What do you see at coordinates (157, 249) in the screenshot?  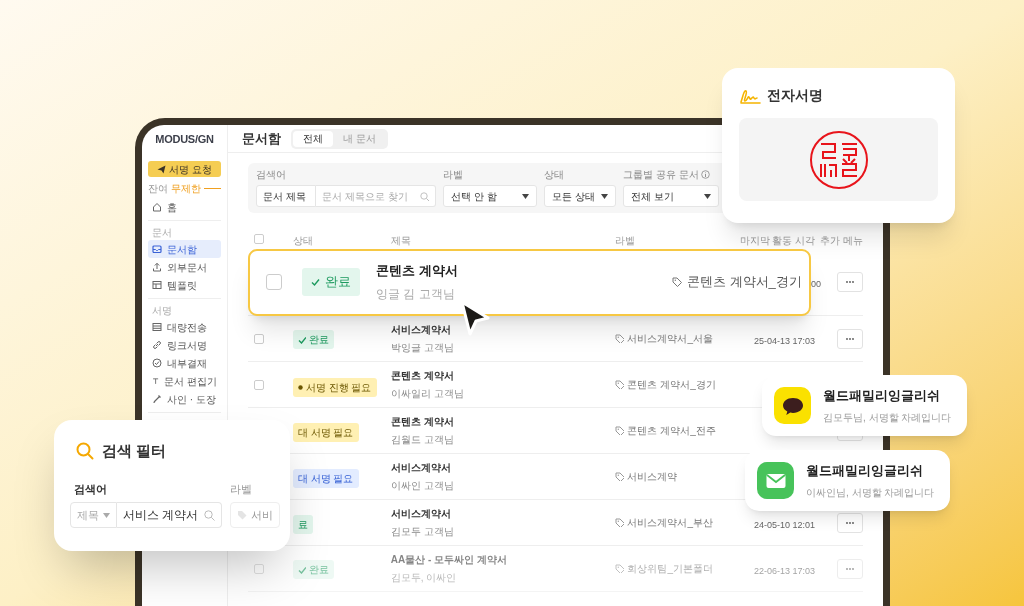 I see `inbox-icon` at bounding box center [157, 249].